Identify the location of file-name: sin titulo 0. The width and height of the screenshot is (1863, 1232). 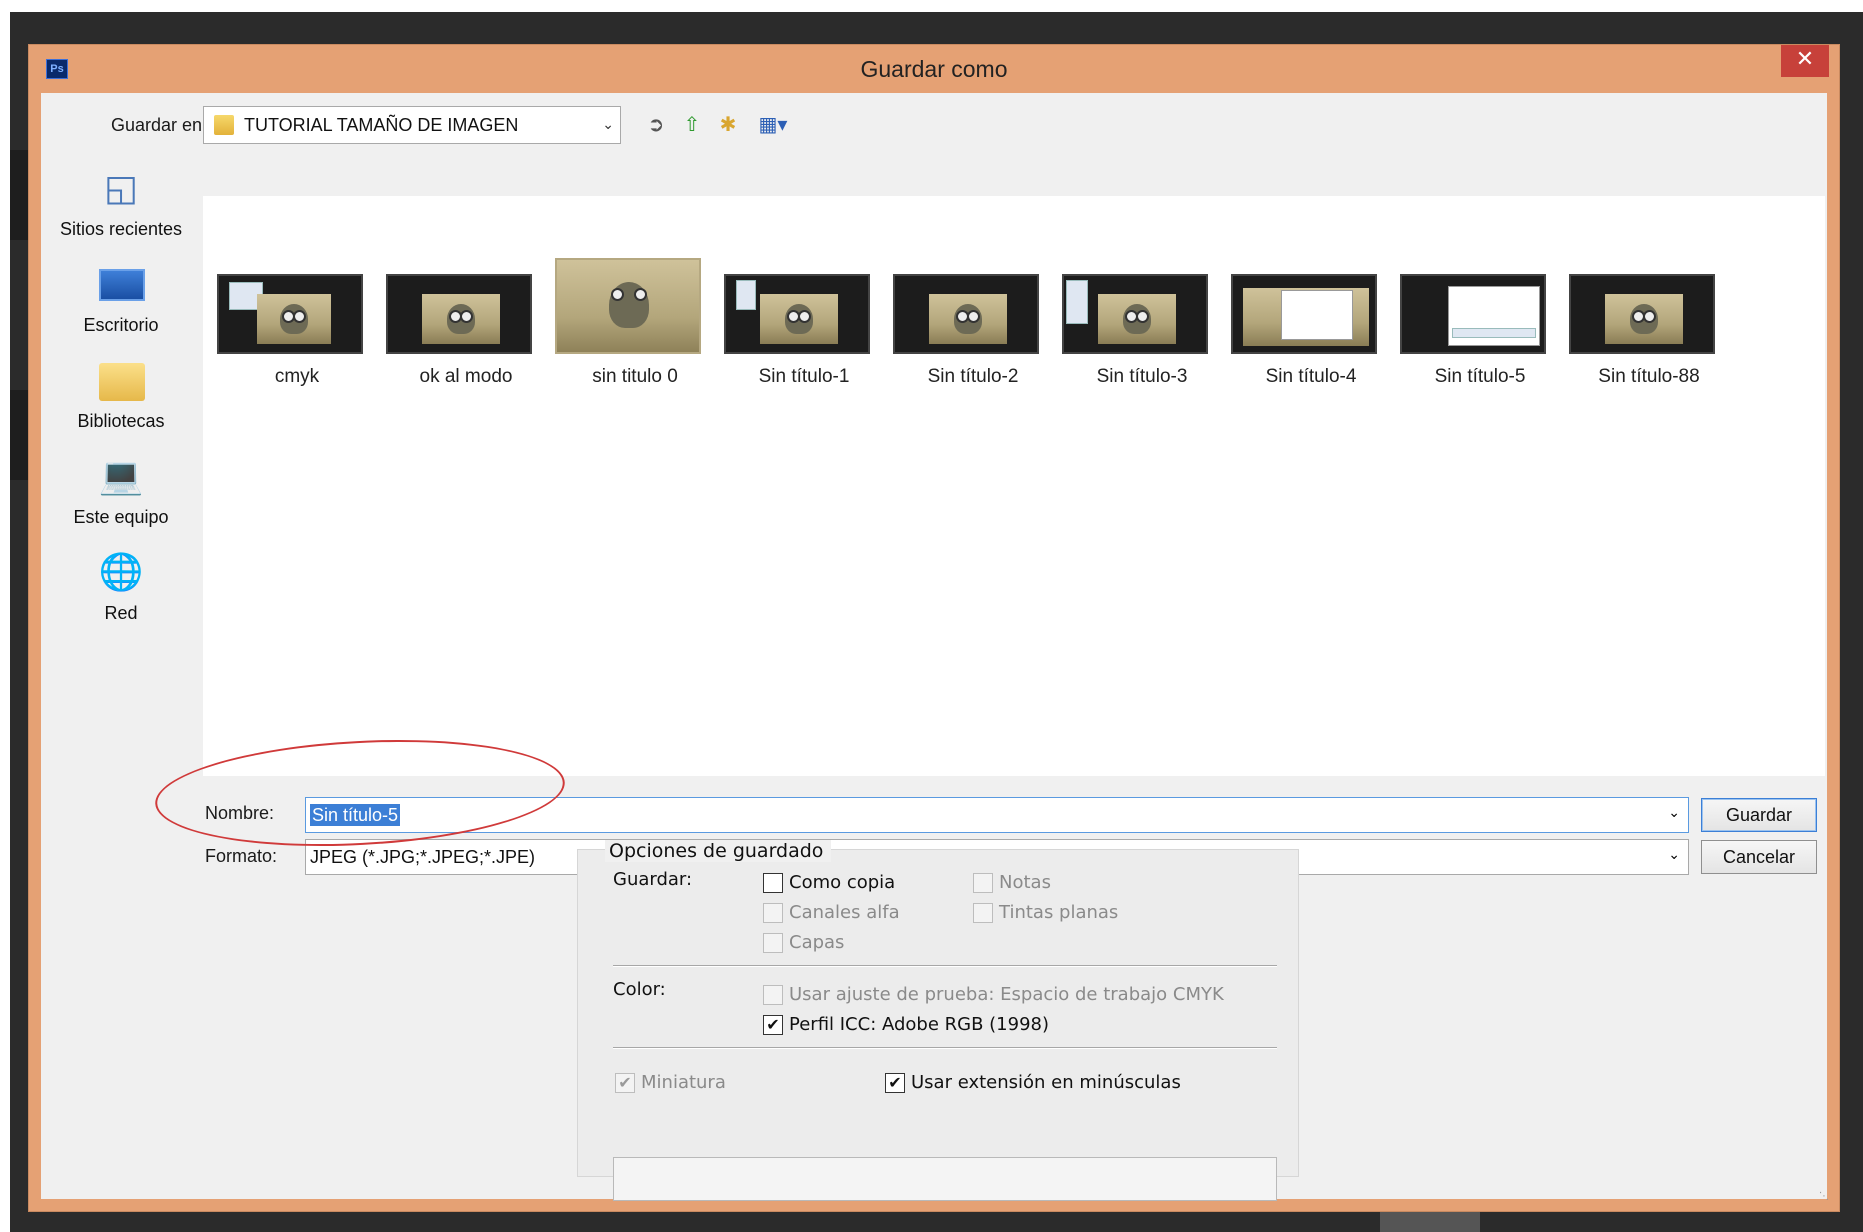
(635, 376).